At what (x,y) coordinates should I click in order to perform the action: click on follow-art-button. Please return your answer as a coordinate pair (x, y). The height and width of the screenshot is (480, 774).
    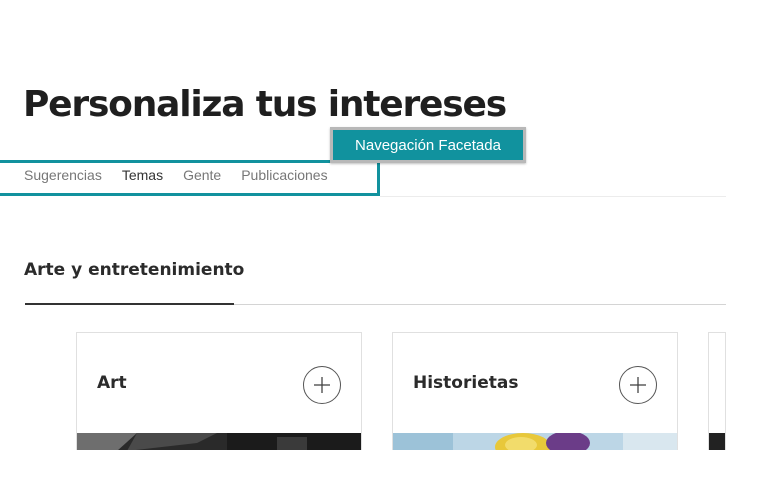
    Looking at the image, I should click on (322, 385).